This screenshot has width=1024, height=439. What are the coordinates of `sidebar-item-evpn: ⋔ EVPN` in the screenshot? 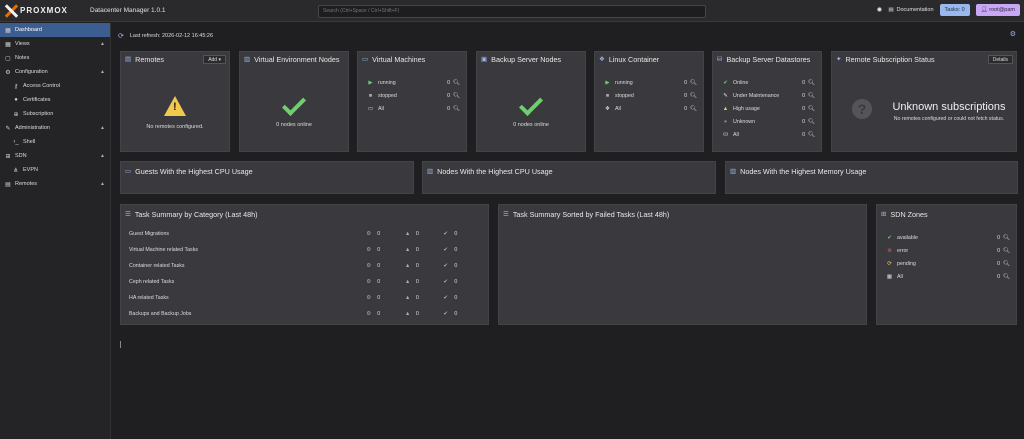 It's located at (55, 170).